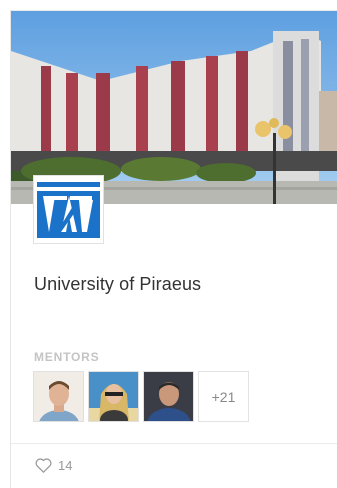 The height and width of the screenshot is (488, 337). I want to click on organization-title: University of Piraeus, so click(117, 284).